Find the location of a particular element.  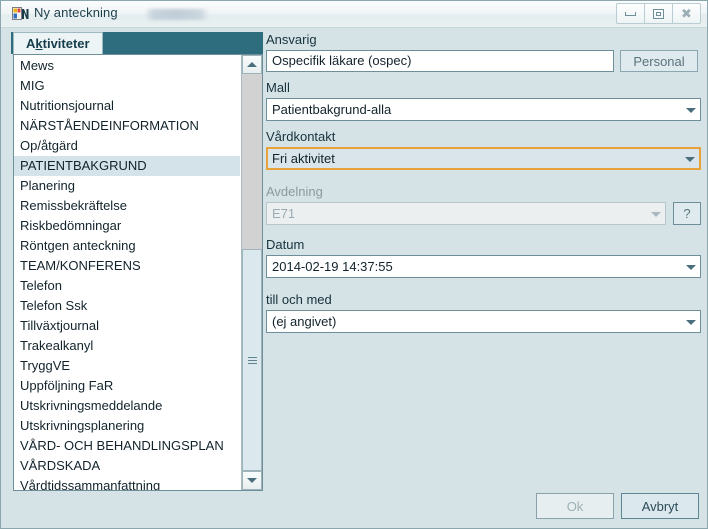

tab-label-prefix: A is located at coordinates (31, 43).